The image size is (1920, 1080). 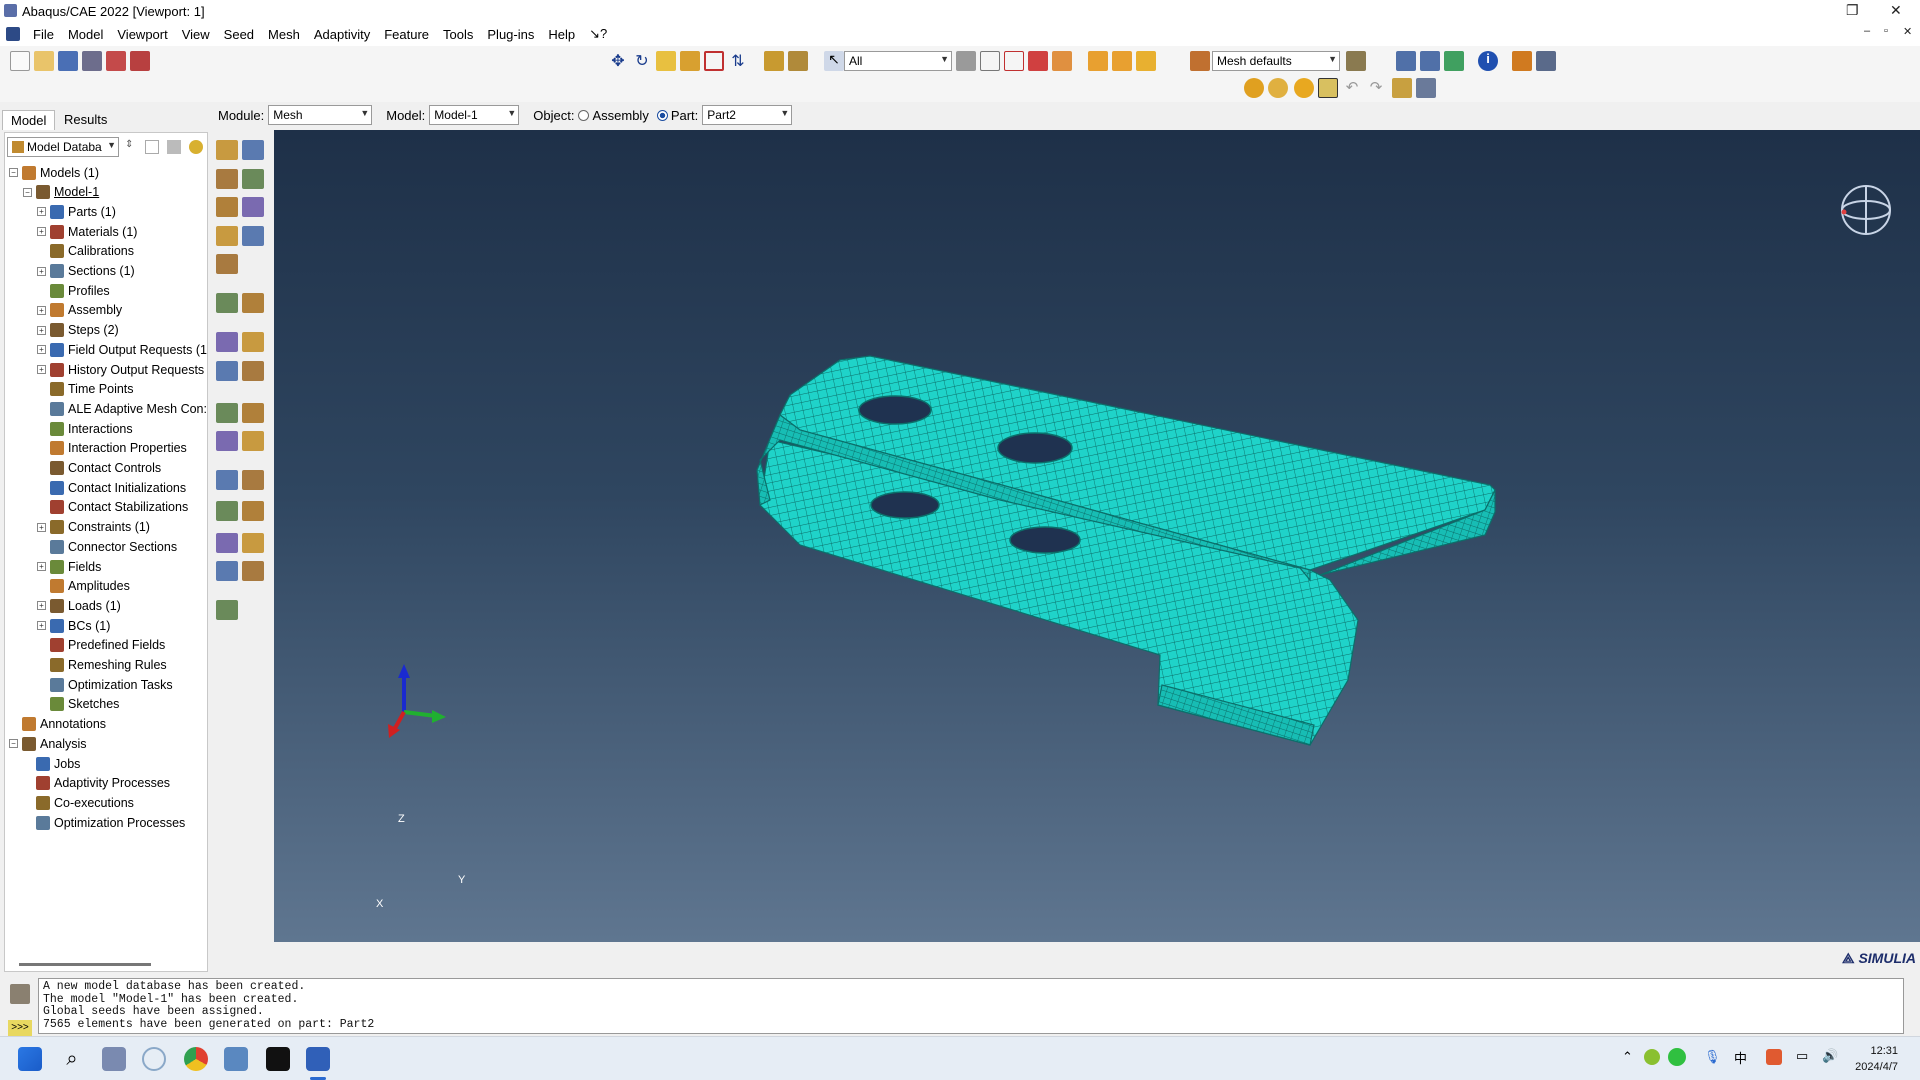 What do you see at coordinates (1907, 31) in the screenshot?
I see `close-doc-icon: ✕` at bounding box center [1907, 31].